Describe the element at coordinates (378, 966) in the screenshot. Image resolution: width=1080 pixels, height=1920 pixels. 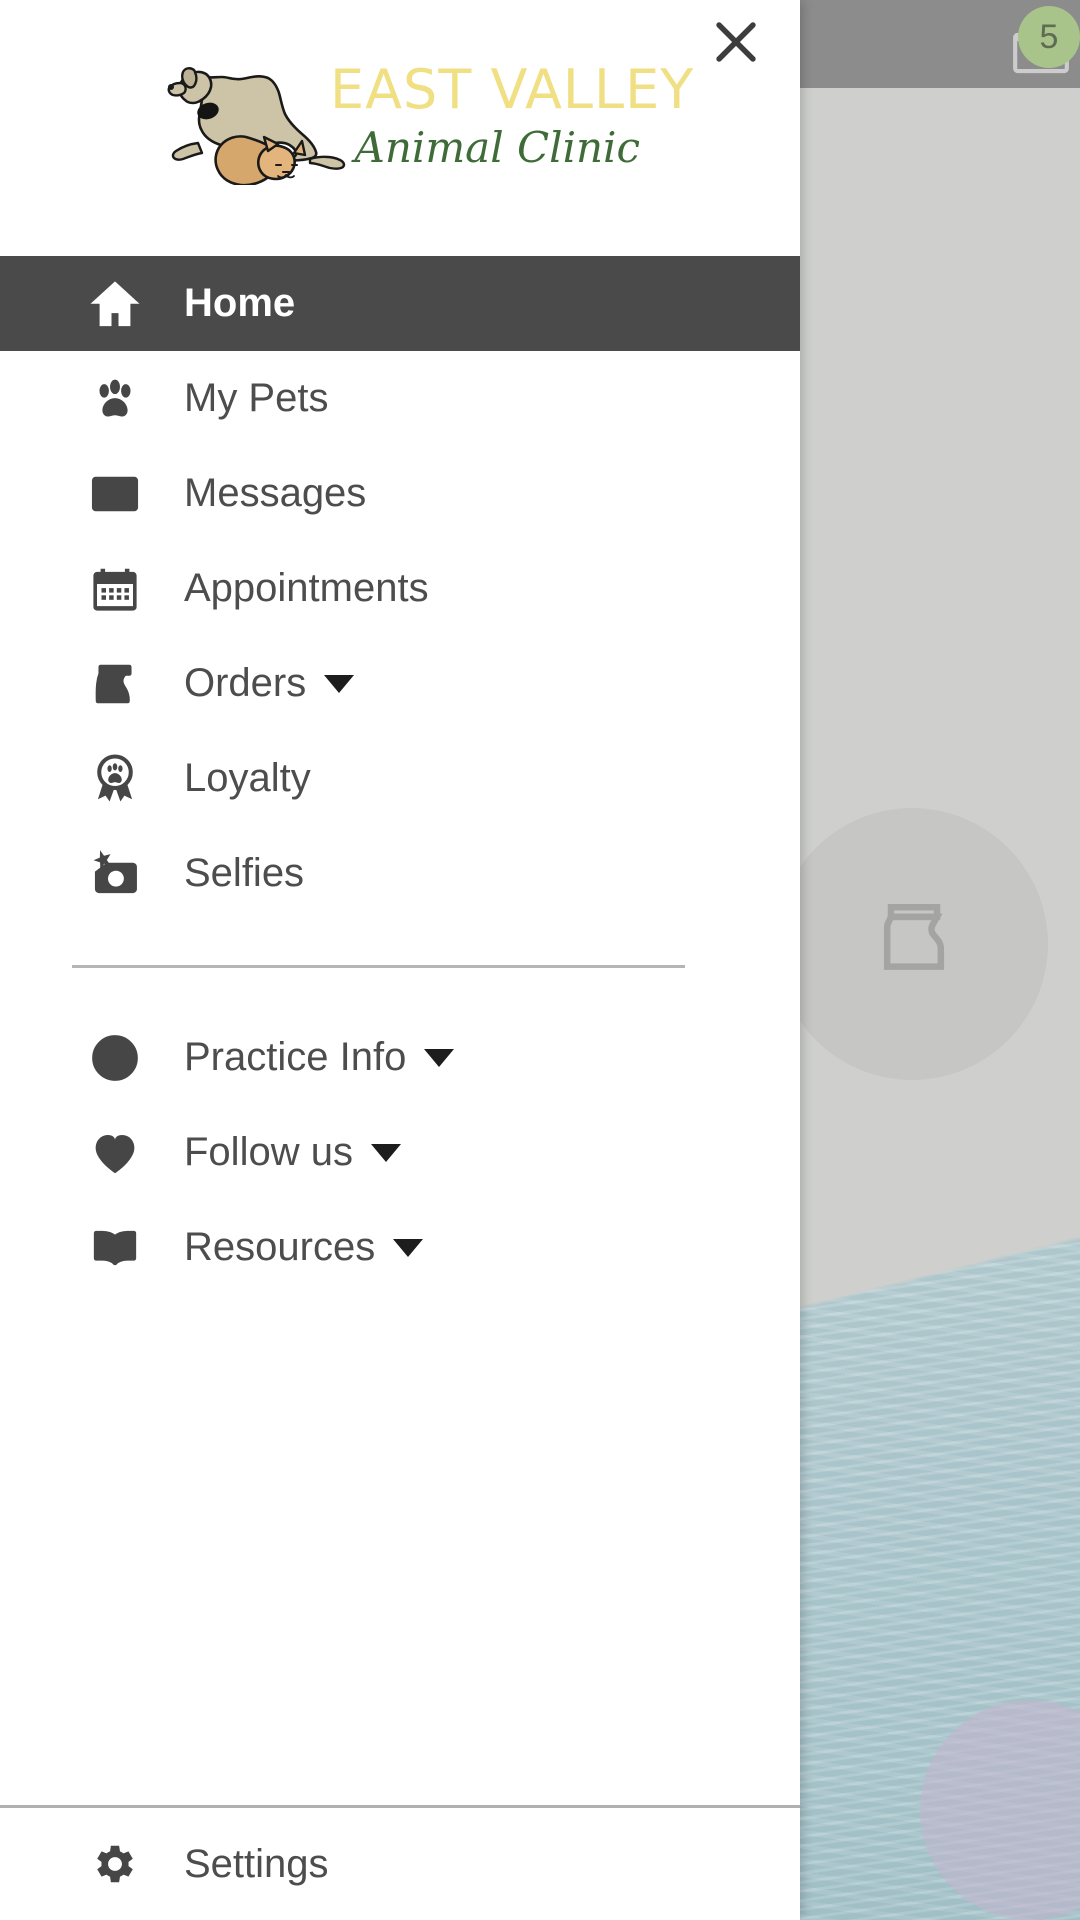
I see `menu-divider` at that location.